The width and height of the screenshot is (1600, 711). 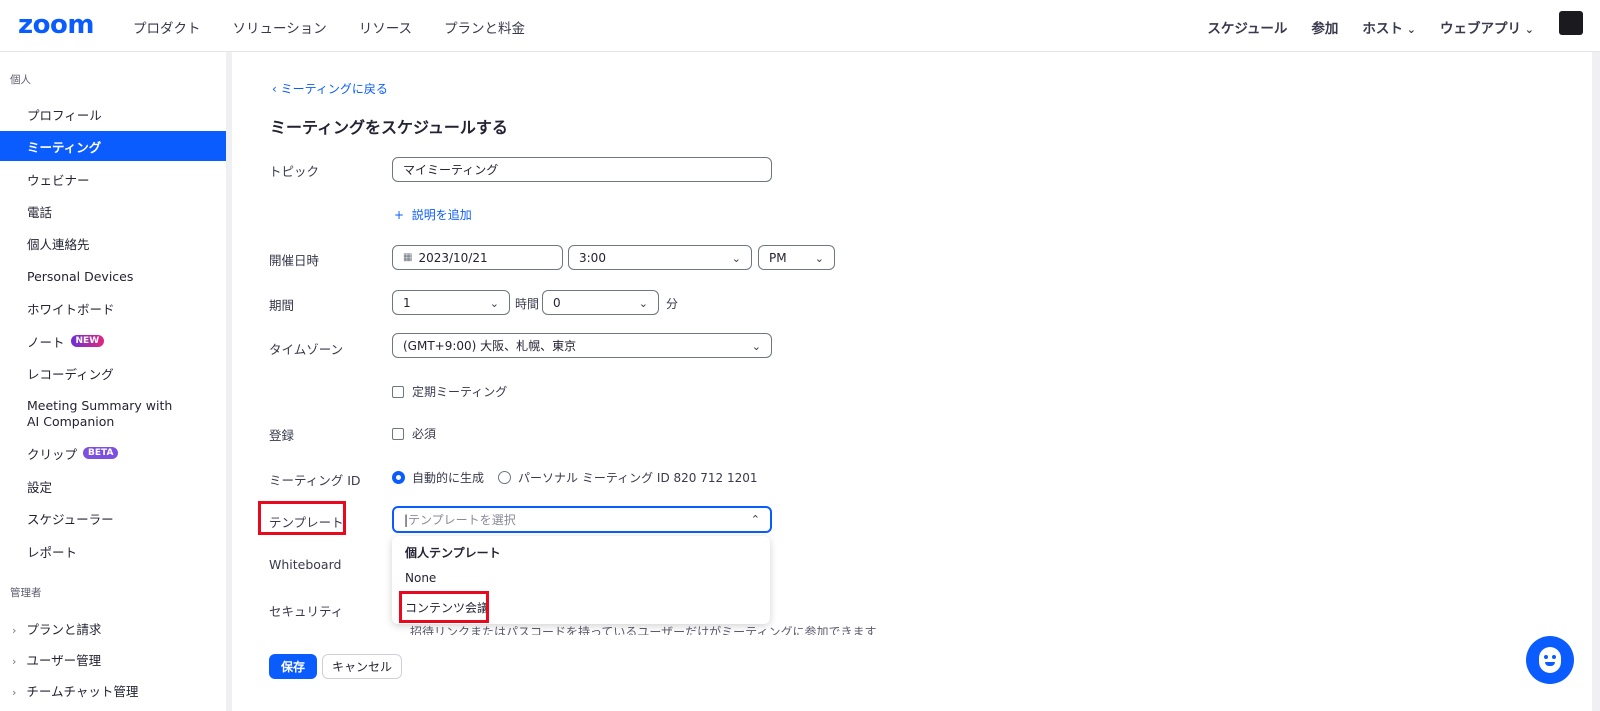 I want to click on nav-resources: リソース, so click(x=385, y=27).